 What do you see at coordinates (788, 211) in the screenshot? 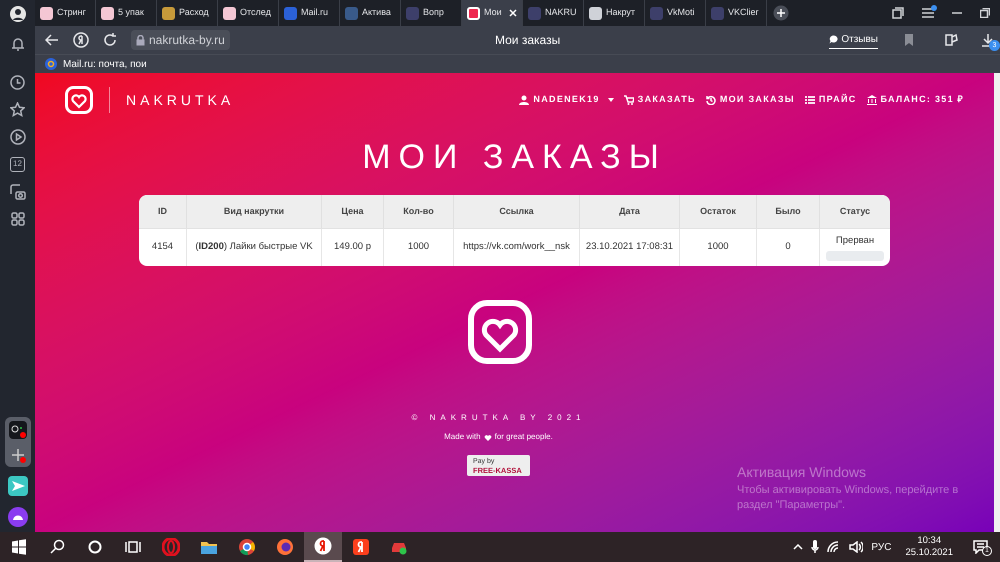
I see `column-header: Было` at bounding box center [788, 211].